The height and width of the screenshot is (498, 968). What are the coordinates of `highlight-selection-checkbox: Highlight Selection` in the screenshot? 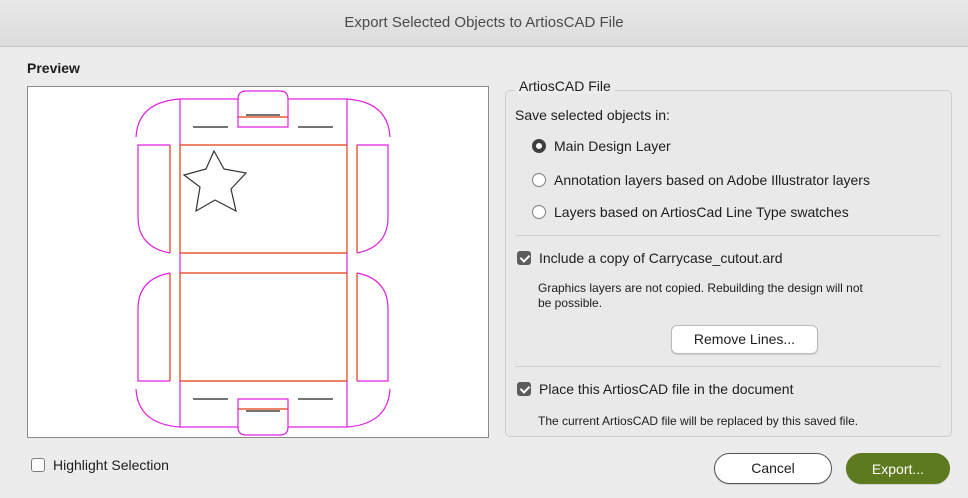 It's located at (100, 465).